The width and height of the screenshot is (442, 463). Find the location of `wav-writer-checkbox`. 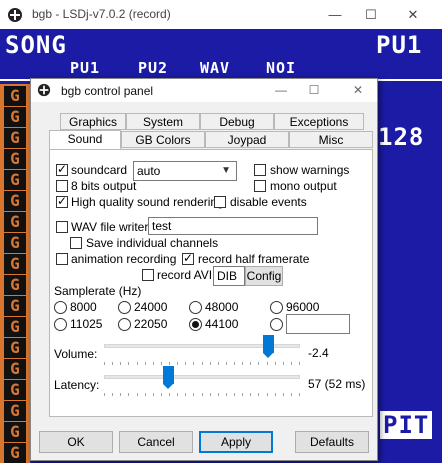

wav-writer-checkbox is located at coordinates (62, 227).